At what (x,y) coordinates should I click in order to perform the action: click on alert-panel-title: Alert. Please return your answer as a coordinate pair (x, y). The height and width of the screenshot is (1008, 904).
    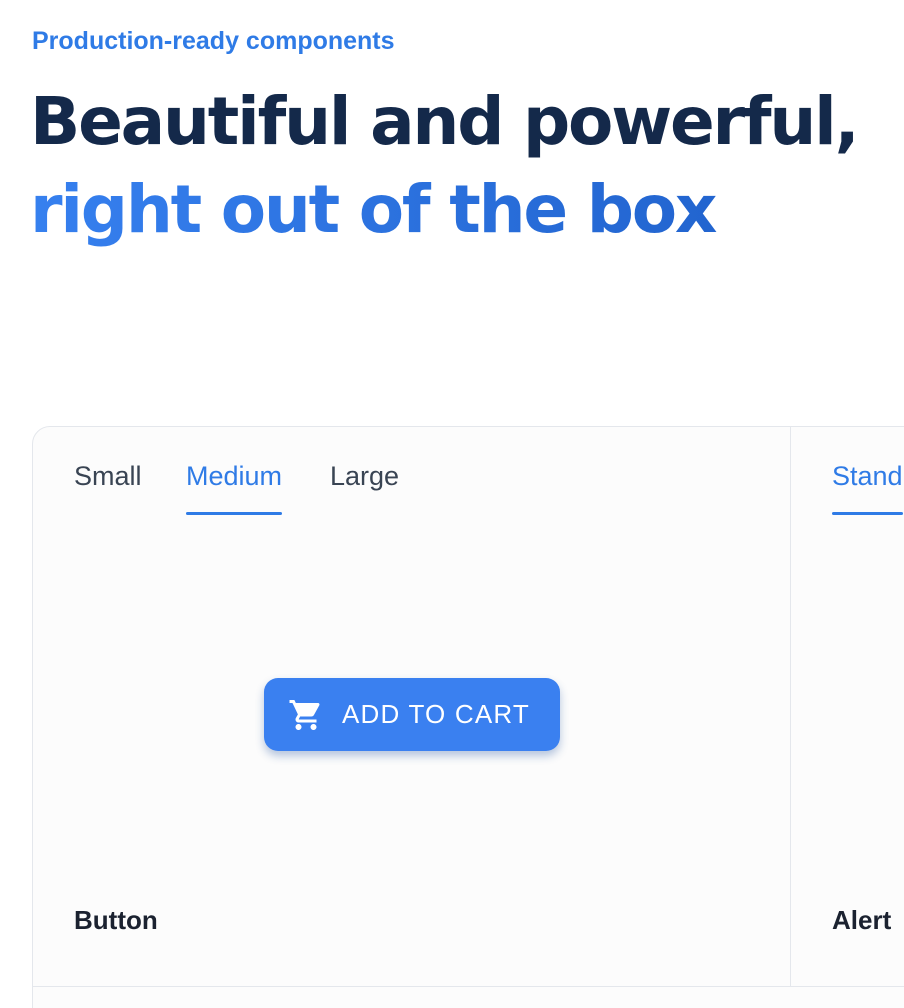
    Looking at the image, I should click on (862, 920).